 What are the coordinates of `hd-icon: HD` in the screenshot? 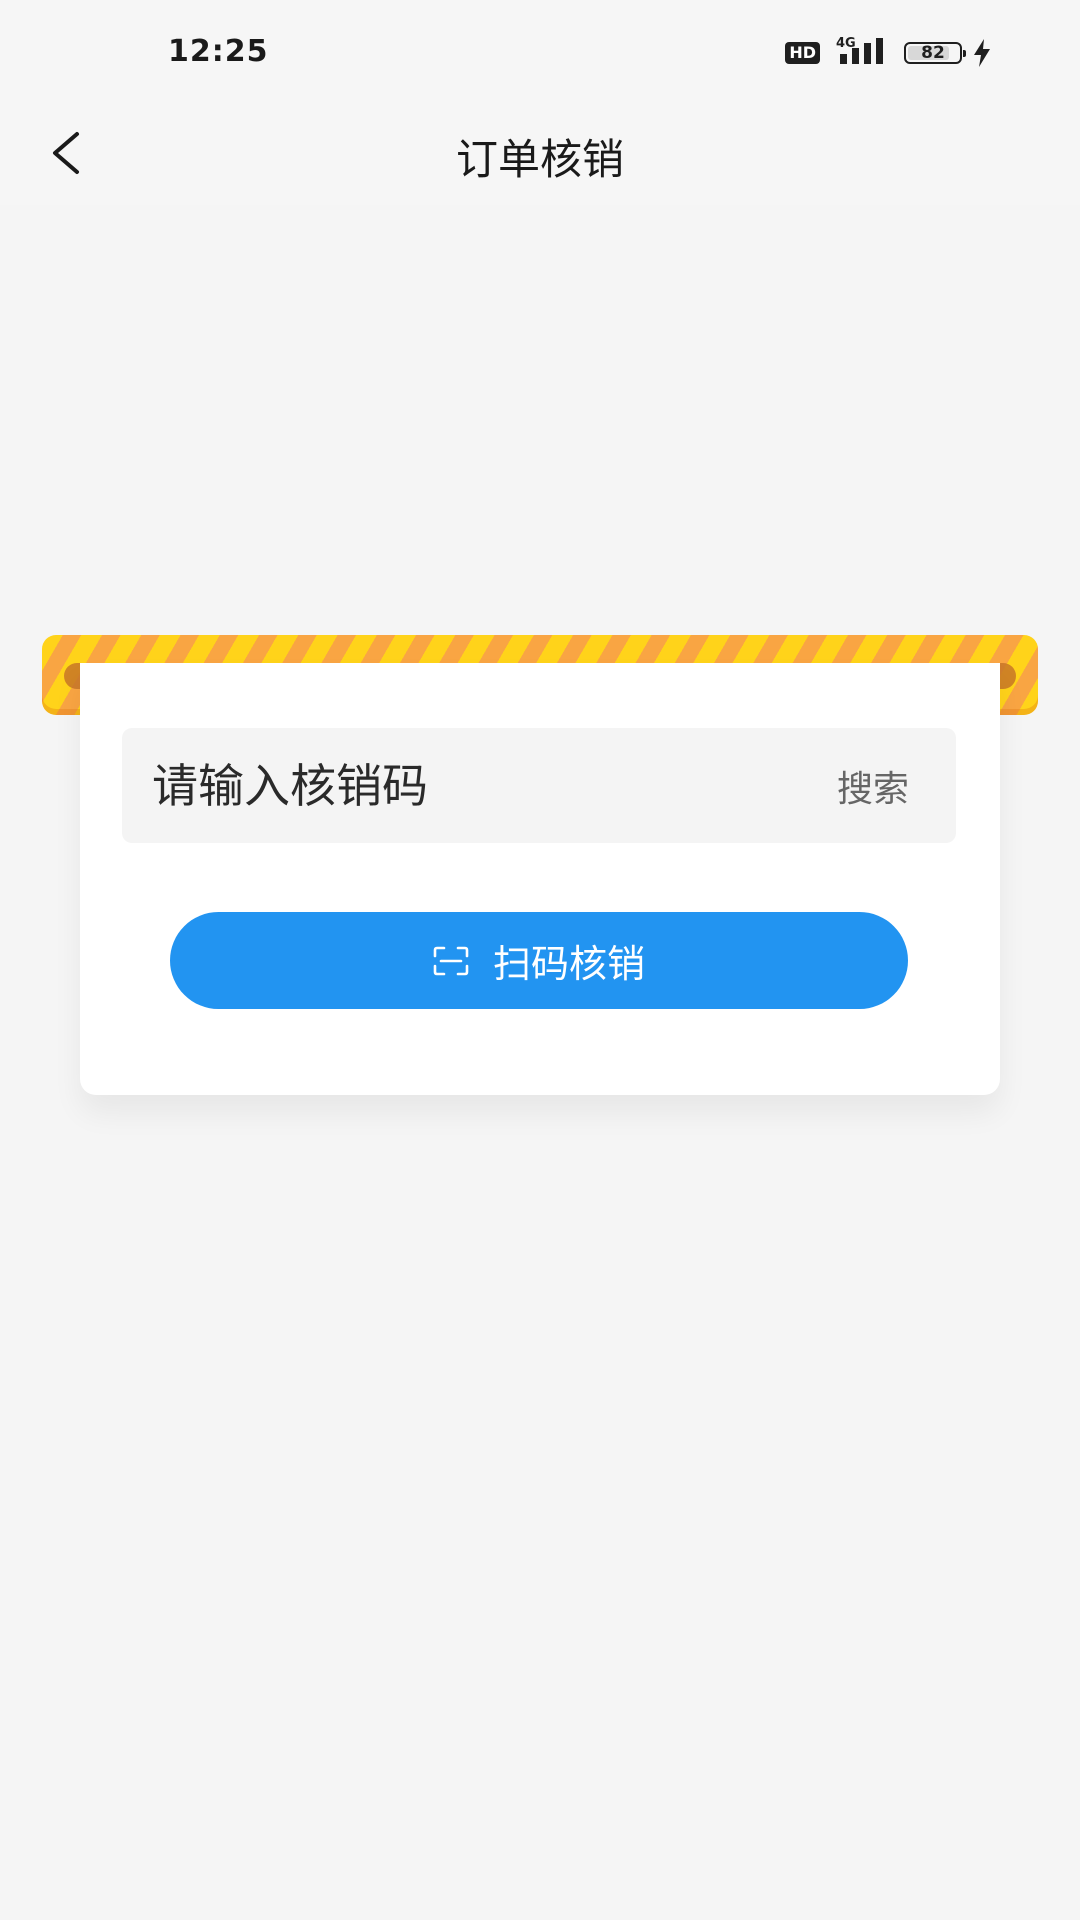 It's located at (802, 53).